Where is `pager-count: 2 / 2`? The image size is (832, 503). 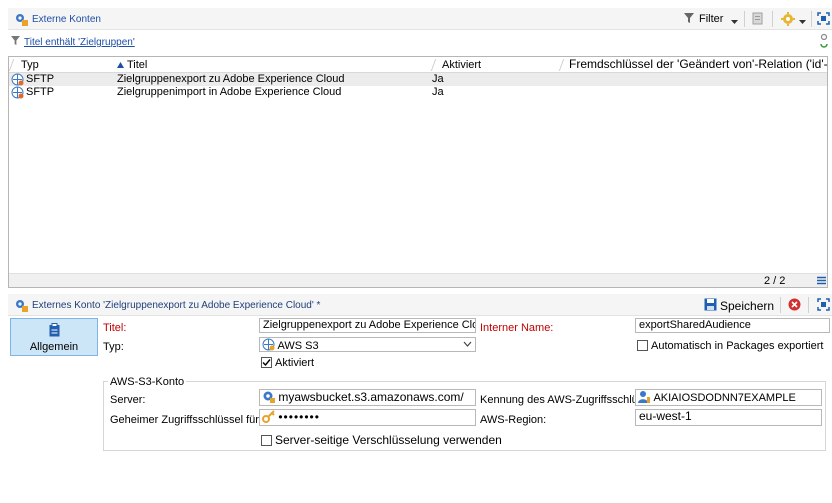 pager-count: 2 / 2 is located at coordinates (775, 281).